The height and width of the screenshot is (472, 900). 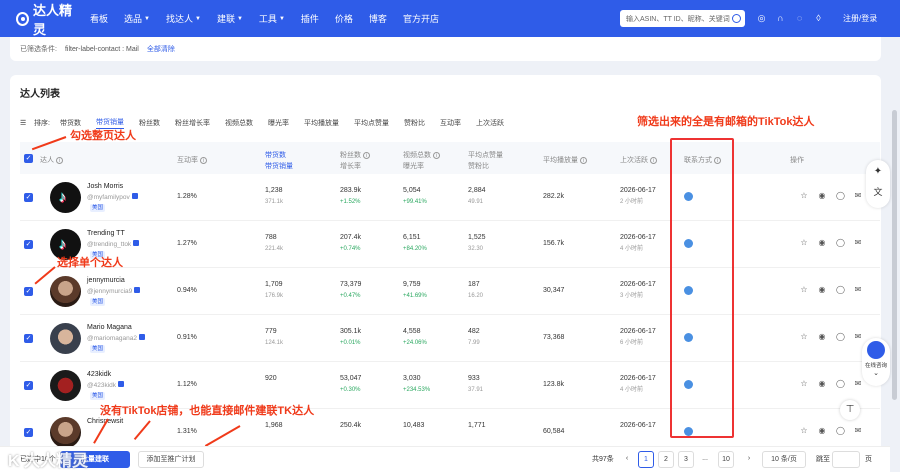 What do you see at coordinates (799, 18) in the screenshot?
I see `bulb-icon: ◌` at bounding box center [799, 18].